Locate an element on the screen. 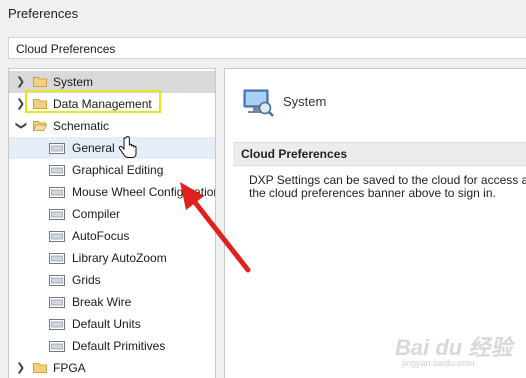  tree-item-label: Default Units is located at coordinates (106, 324).